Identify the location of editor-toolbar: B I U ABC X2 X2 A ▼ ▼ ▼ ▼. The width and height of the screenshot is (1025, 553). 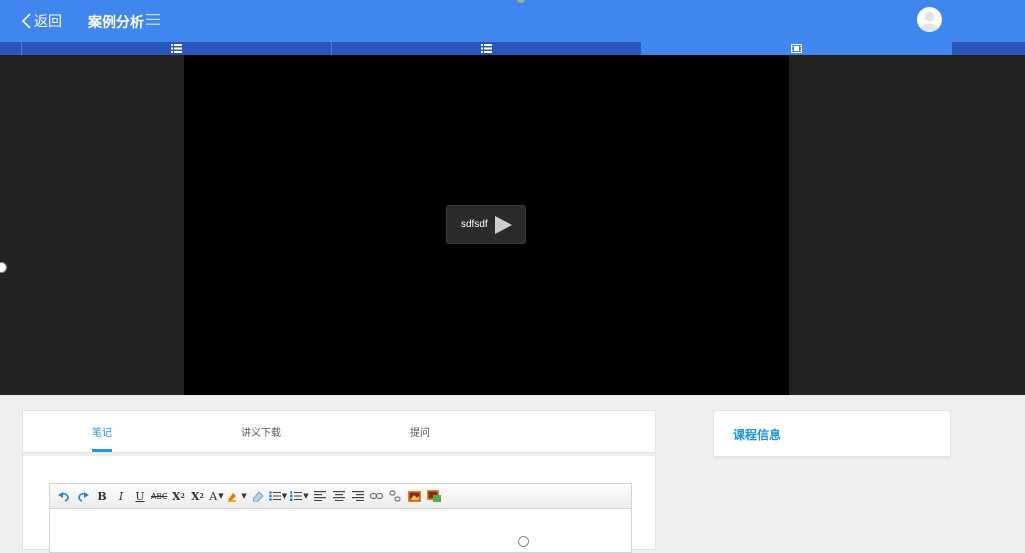
(340, 496).